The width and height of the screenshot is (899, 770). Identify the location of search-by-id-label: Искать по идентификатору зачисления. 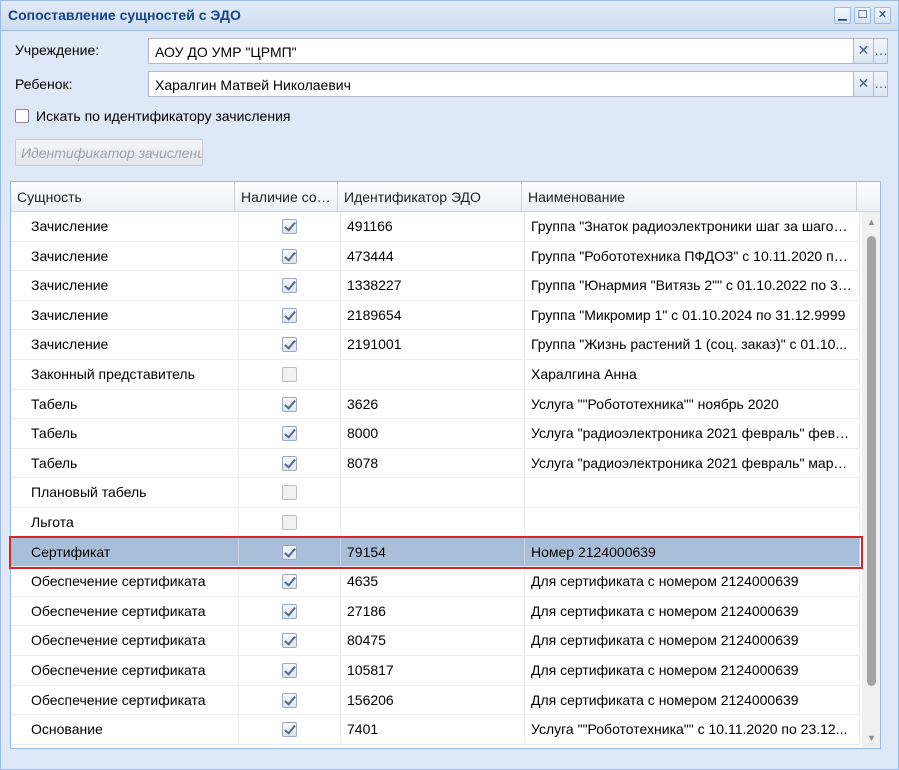
(163, 116).